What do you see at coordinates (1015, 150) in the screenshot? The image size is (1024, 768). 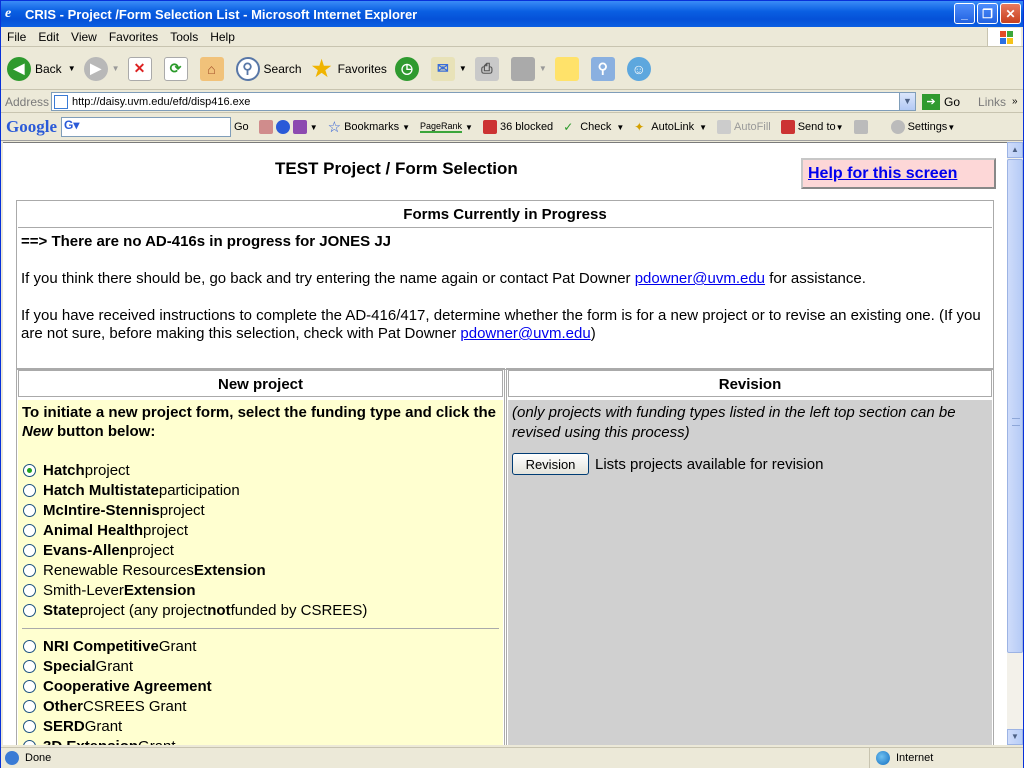 I see `scroll-up-icon: ▲` at bounding box center [1015, 150].